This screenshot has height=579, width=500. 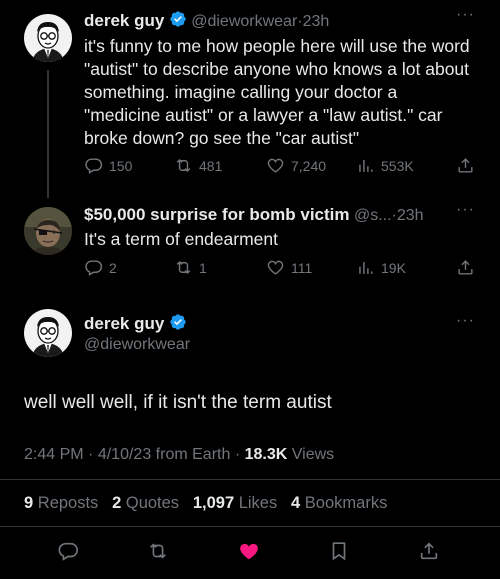 What do you see at coordinates (54, 454) in the screenshot?
I see `tweet-time: 2:44 PM` at bounding box center [54, 454].